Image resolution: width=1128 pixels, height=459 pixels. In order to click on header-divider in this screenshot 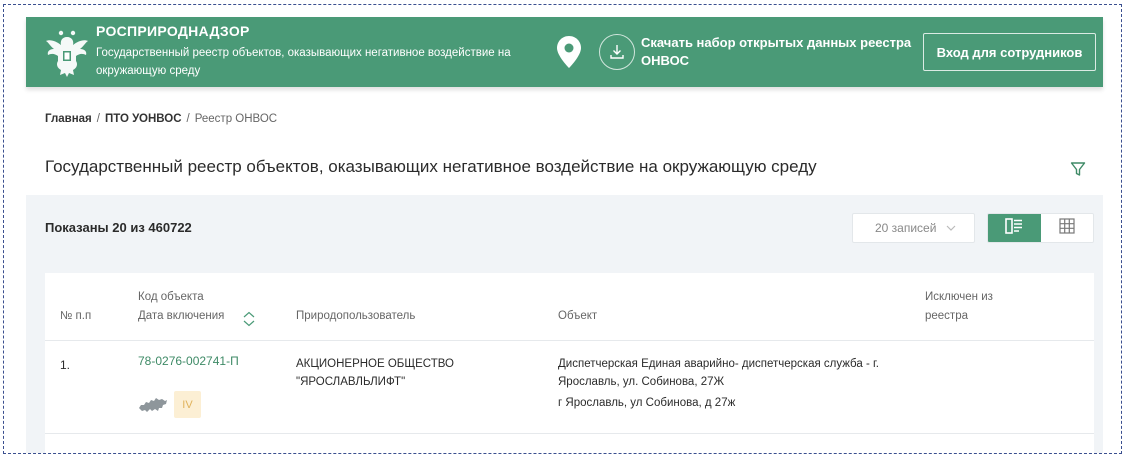, I will do `click(569, 340)`.